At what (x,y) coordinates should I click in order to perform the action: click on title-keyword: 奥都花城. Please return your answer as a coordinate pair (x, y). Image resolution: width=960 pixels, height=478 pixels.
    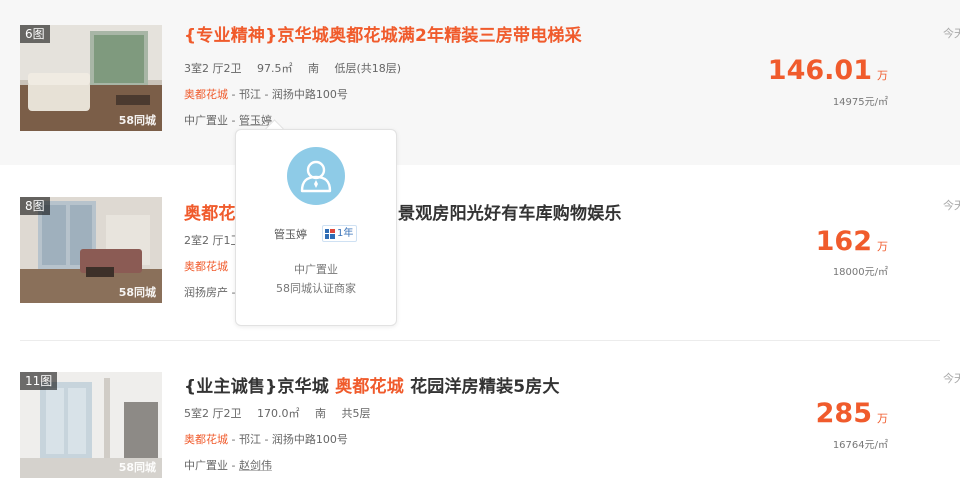
    Looking at the image, I should click on (369, 387).